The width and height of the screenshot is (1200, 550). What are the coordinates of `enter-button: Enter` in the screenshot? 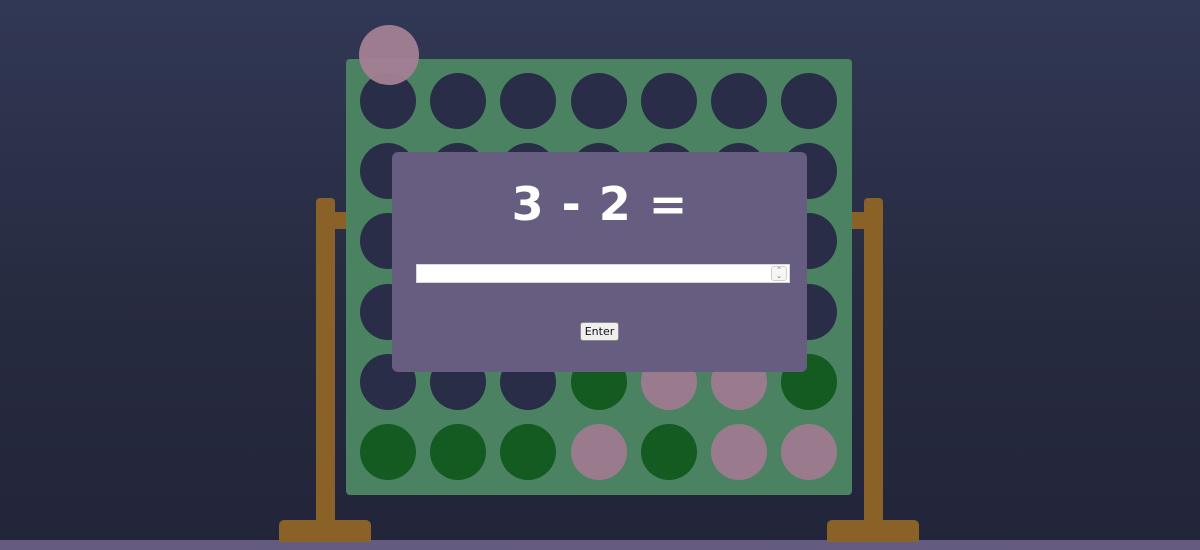 It's located at (599, 331).